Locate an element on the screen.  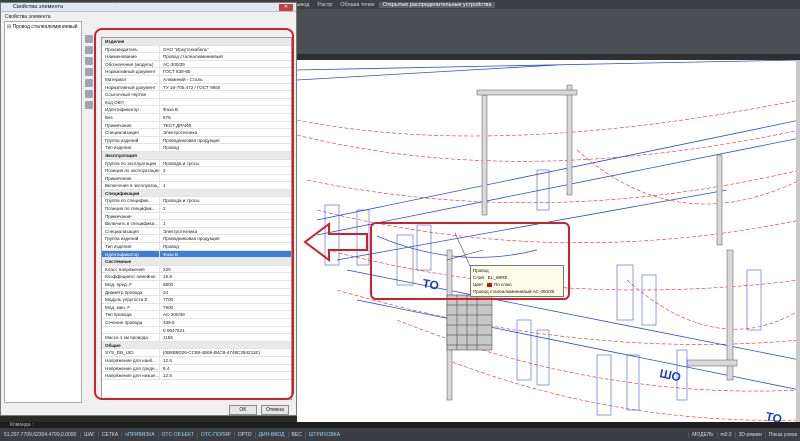
status-toggle: оПРИВЯЗКА is located at coordinates (139, 434).